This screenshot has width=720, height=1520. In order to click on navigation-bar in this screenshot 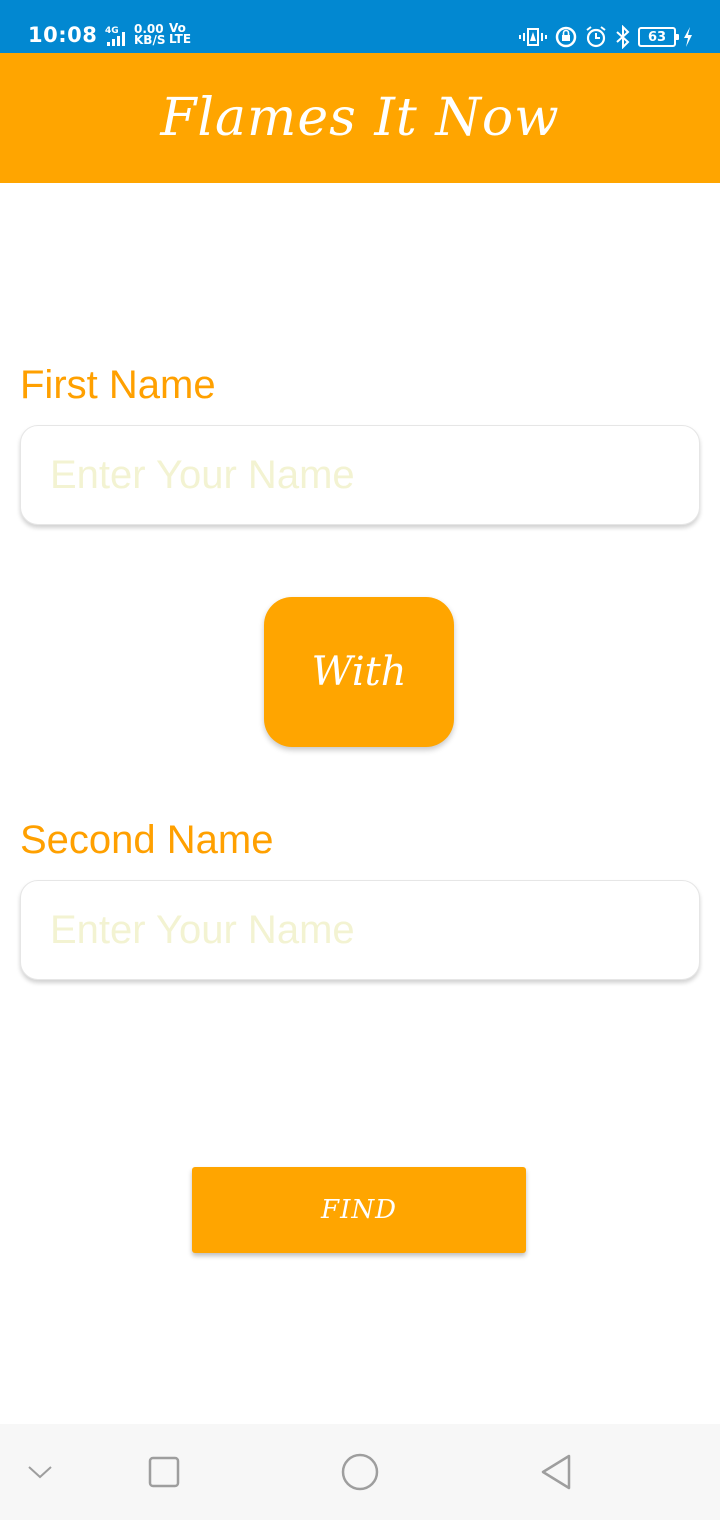, I will do `click(360, 1472)`.